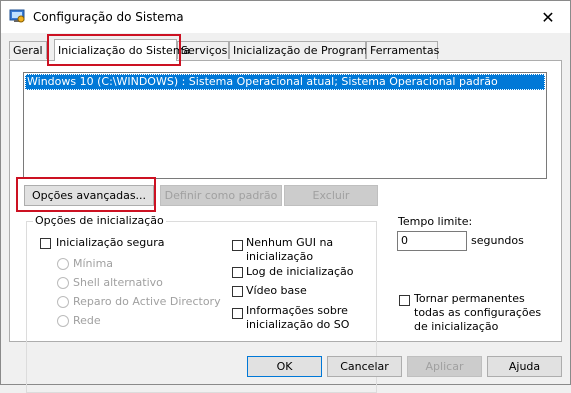 Image resolution: width=571 pixels, height=393 pixels. What do you see at coordinates (147, 301) in the screenshot?
I see `ad-repair-label: Reparo do Active Directory` at bounding box center [147, 301].